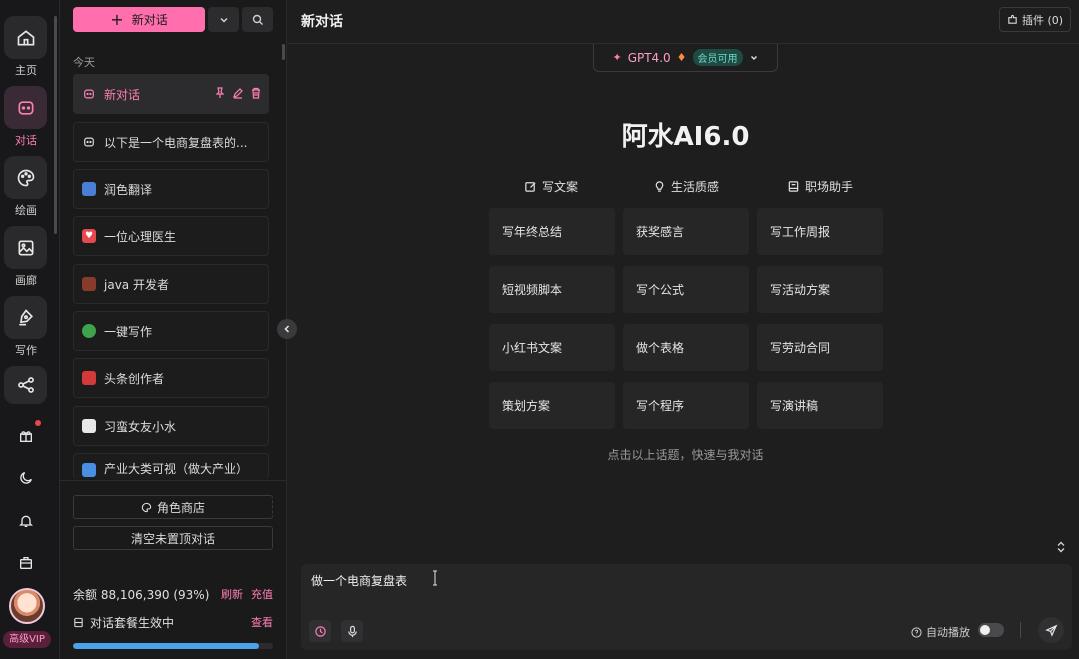 Image resolution: width=1079 pixels, height=659 pixels. I want to click on input-divider, so click(1020, 630).